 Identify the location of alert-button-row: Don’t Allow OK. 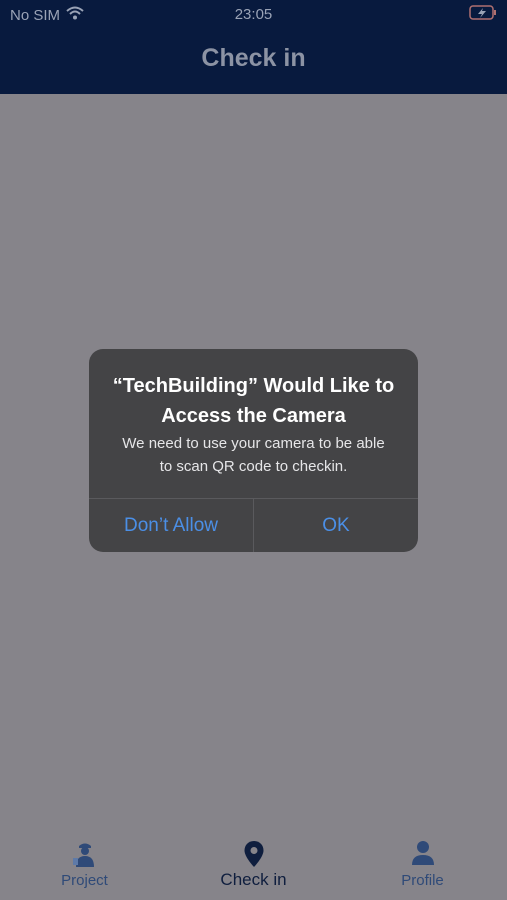
(253, 525).